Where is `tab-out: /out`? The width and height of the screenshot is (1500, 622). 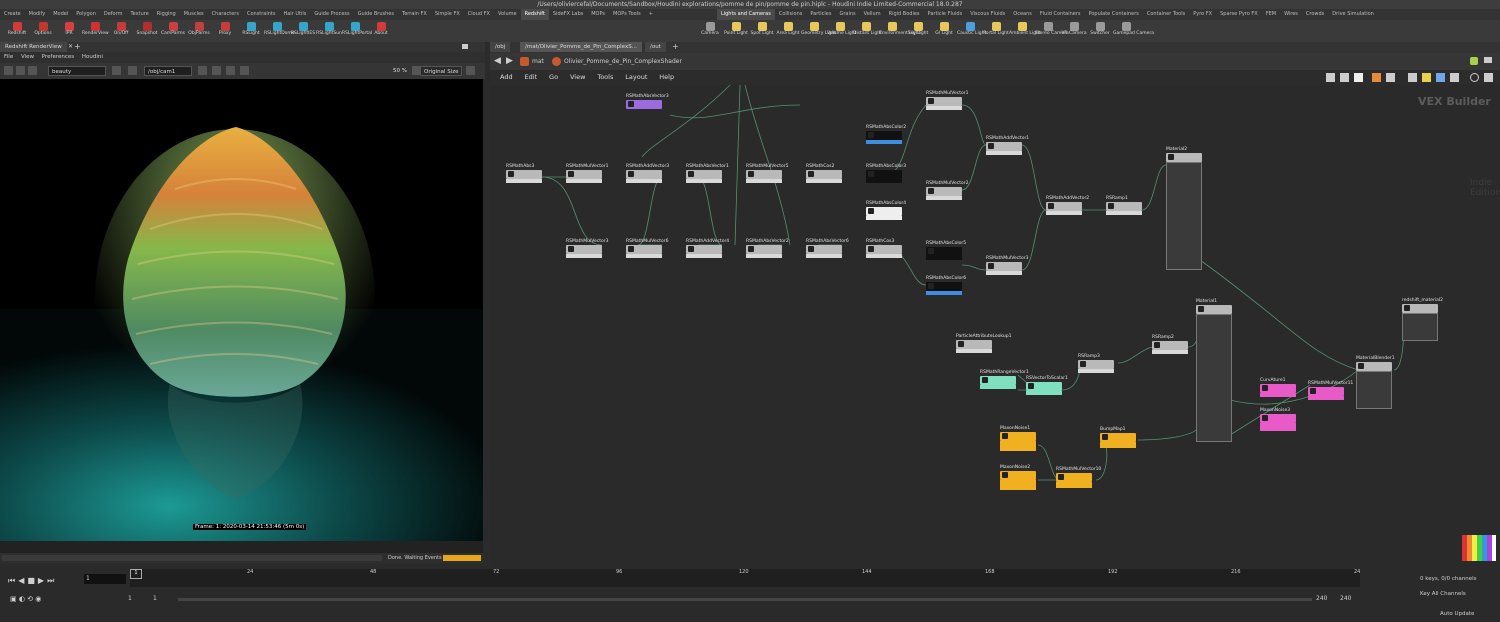
tab-out: /out is located at coordinates (655, 47).